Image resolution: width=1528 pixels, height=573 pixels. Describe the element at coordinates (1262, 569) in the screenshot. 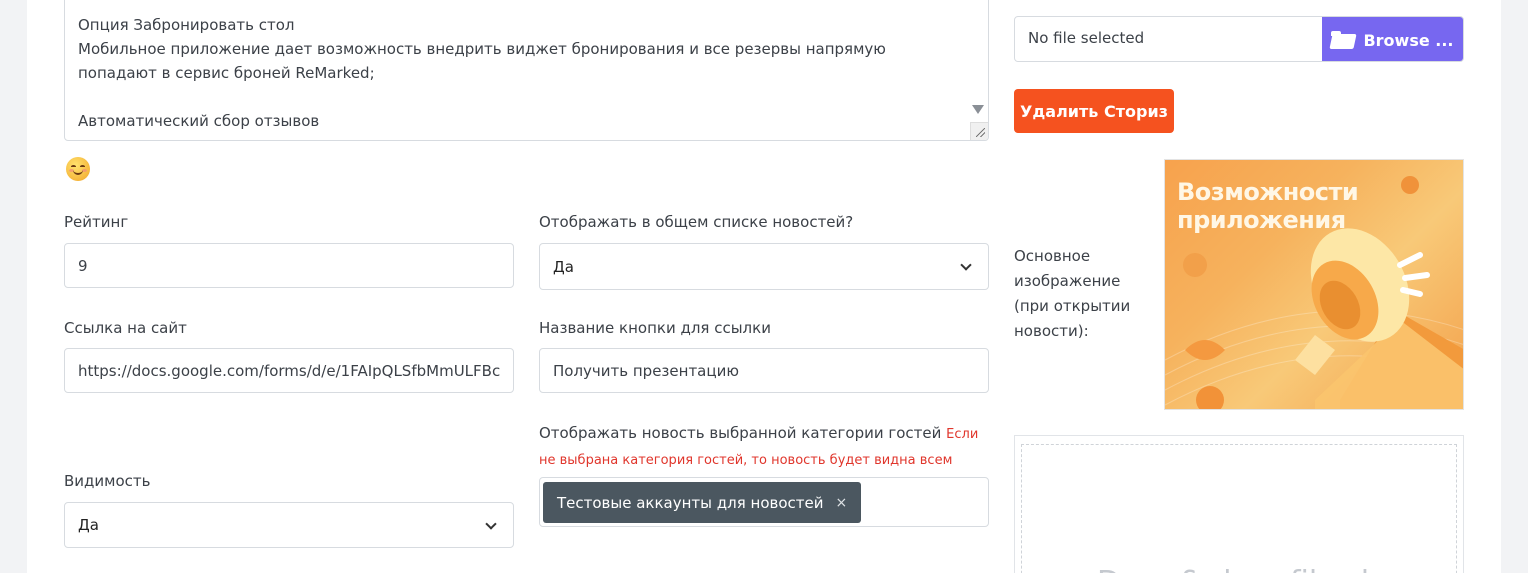

I see `dropzone-text: Drag & drop files here` at that location.